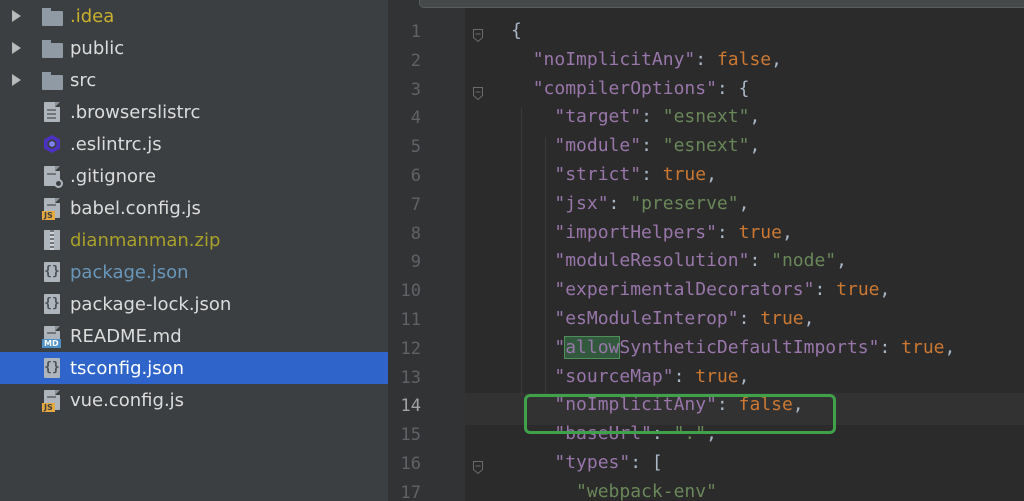 This screenshot has height=501, width=1024. Describe the element at coordinates (614, 376) in the screenshot. I see `code-token: "sourceMap"` at that location.